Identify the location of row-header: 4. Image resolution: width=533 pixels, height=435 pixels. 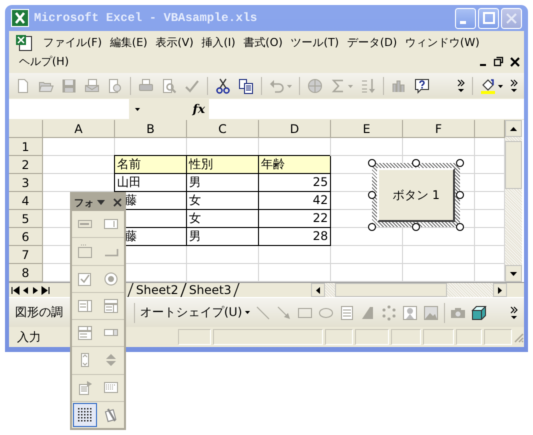
(26, 201).